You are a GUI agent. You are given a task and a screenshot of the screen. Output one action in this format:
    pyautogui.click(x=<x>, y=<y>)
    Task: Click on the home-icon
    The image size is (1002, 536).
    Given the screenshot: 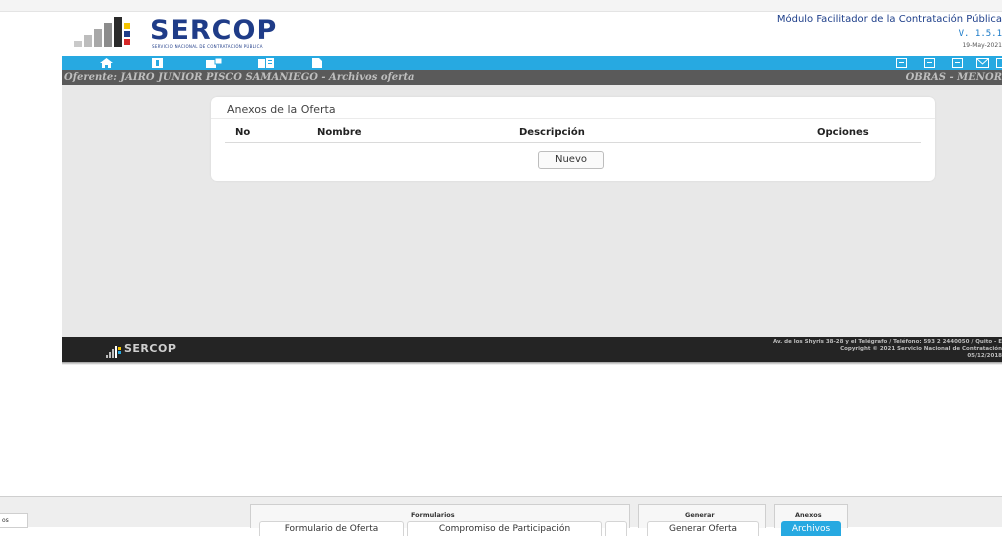 What is the action you would take?
    pyautogui.click(x=106, y=63)
    